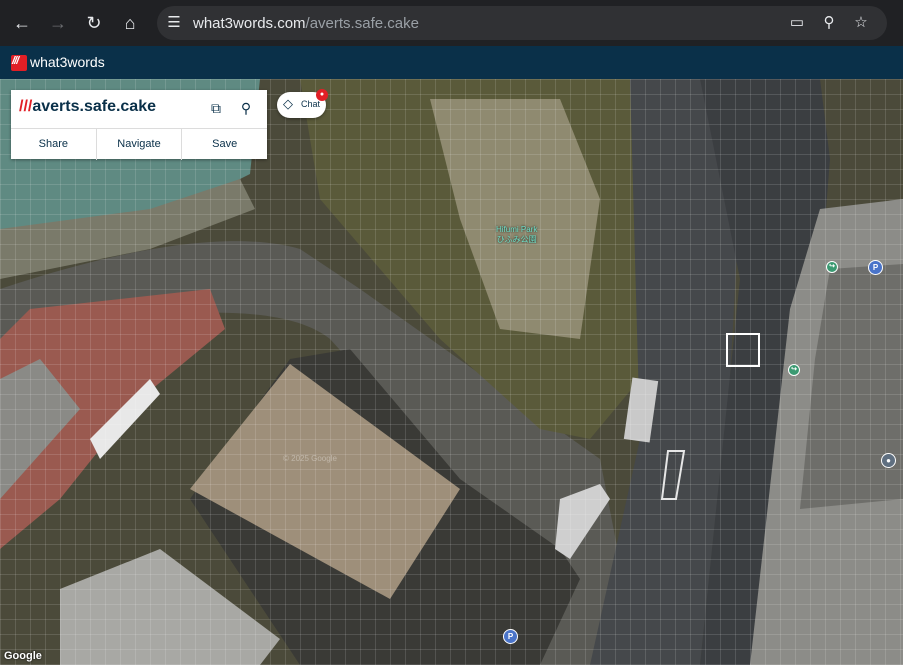 Image resolution: width=903 pixels, height=665 pixels. Describe the element at coordinates (310, 458) in the screenshot. I see `map-watermark: © 2025 Google` at that location.